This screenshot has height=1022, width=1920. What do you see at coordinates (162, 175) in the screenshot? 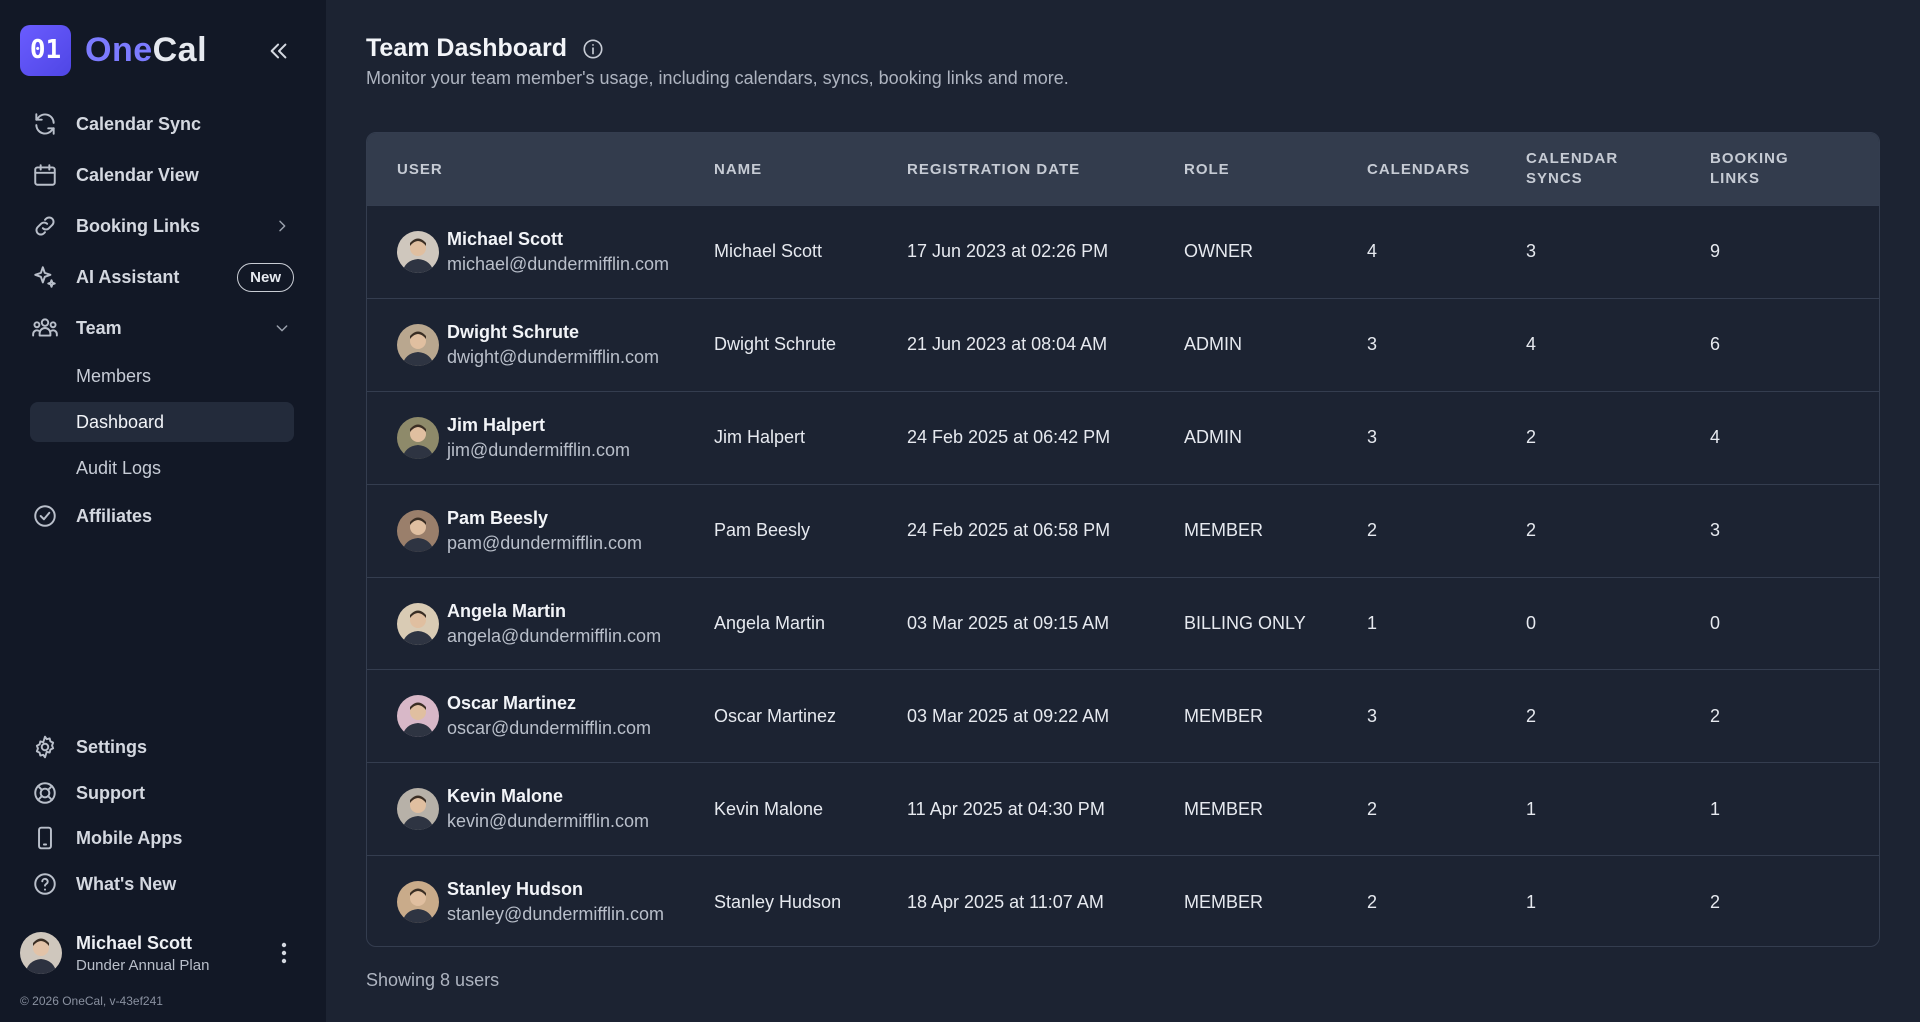
I see `nav-calendar-view: Calendar View` at bounding box center [162, 175].